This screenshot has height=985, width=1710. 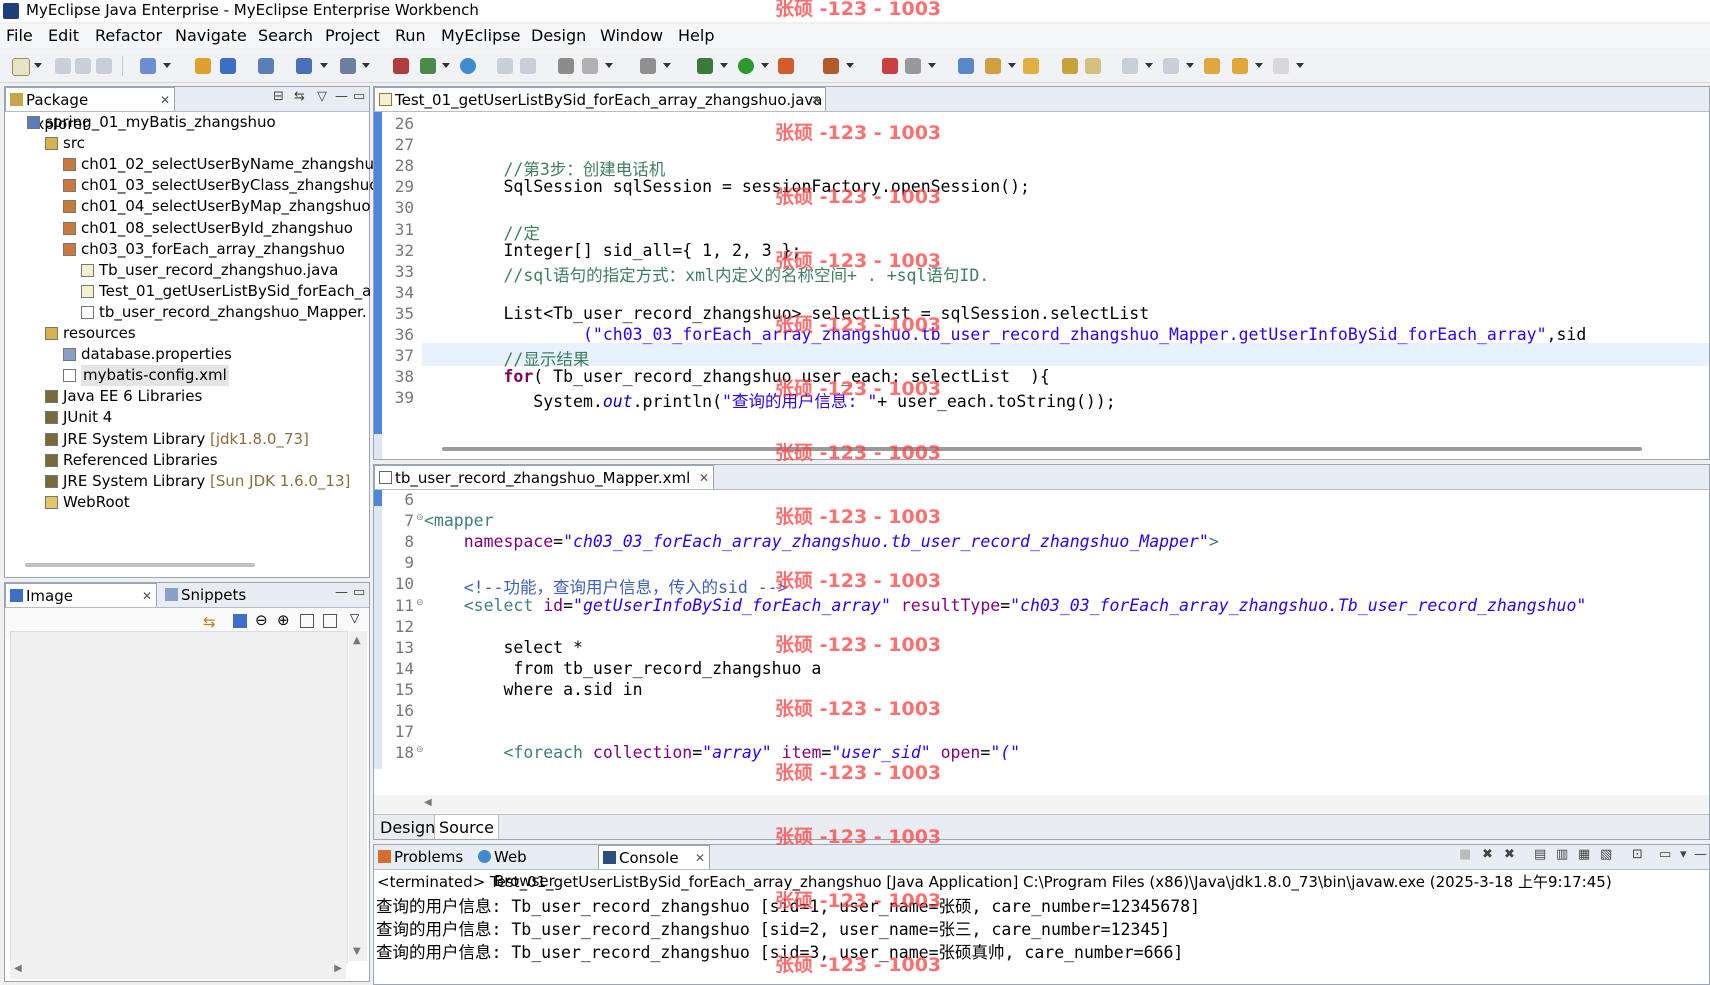 I want to click on external-tools-icon, so click(x=428, y=66).